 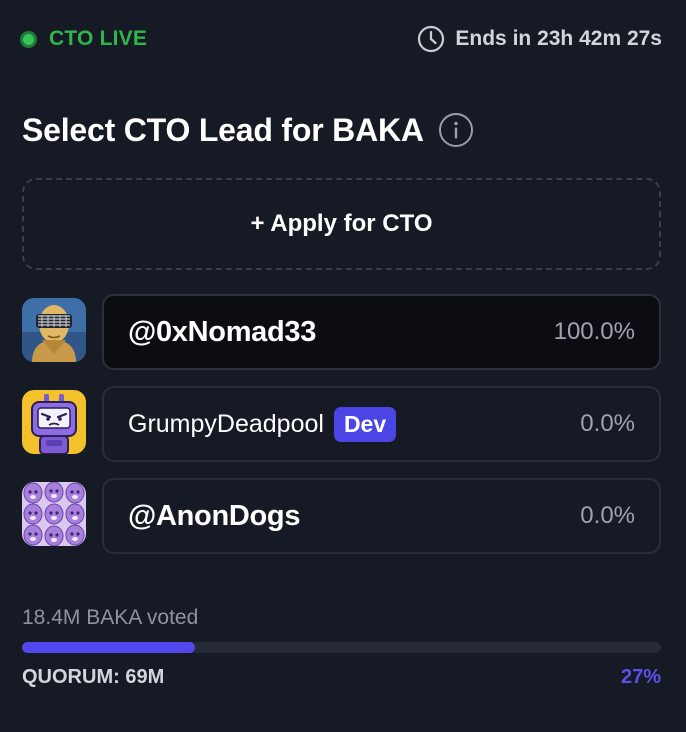 I want to click on candidate-percent: 100.0%, so click(x=594, y=331).